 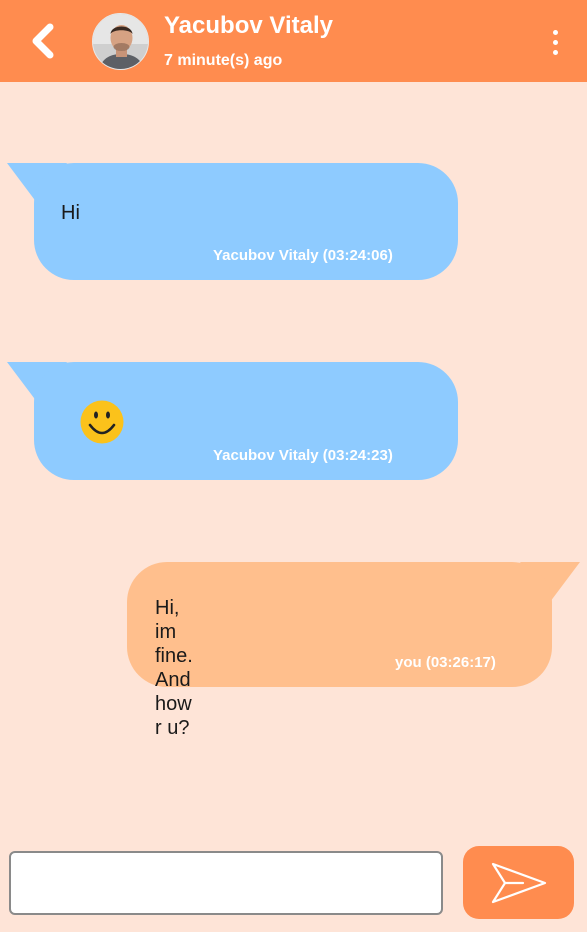 I want to click on back-button, so click(x=42, y=41).